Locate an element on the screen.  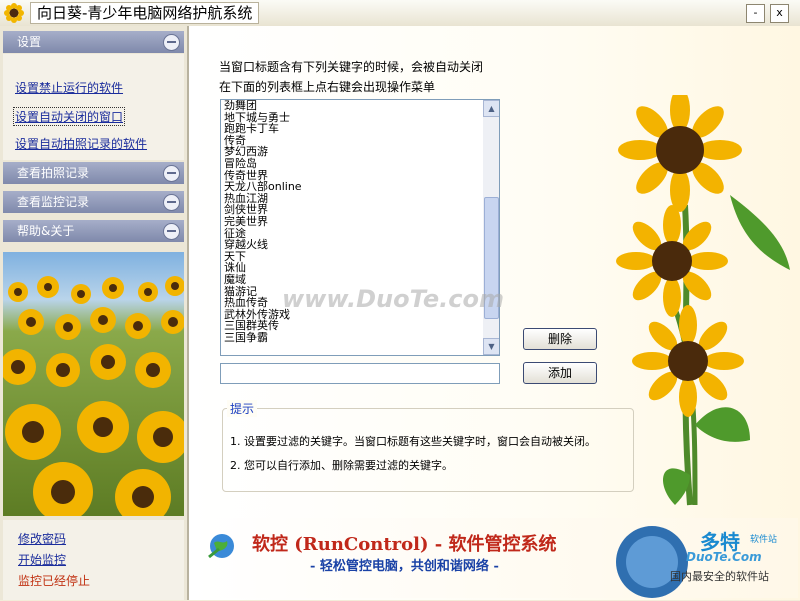
scroll-up-icon: ▲ is located at coordinates (491, 108).